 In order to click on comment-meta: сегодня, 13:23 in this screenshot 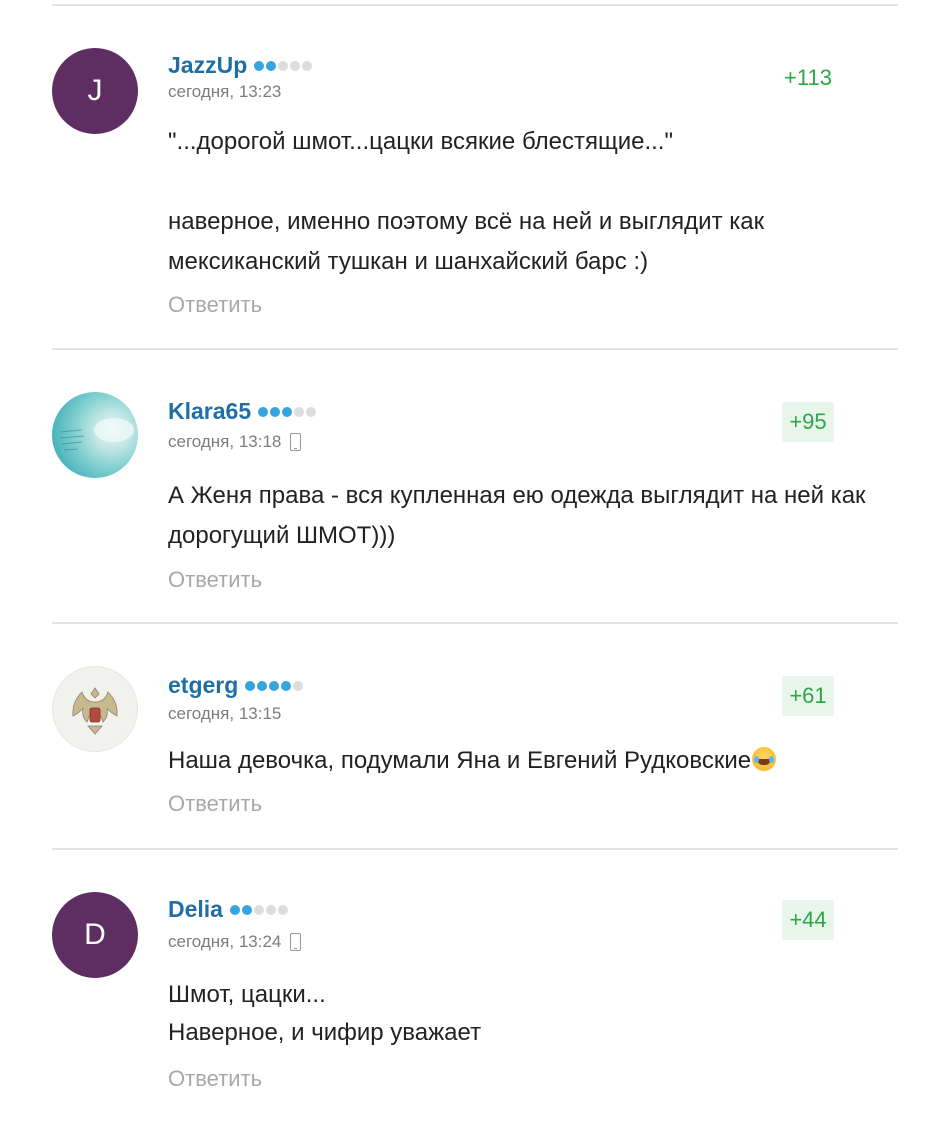, I will do `click(224, 92)`.